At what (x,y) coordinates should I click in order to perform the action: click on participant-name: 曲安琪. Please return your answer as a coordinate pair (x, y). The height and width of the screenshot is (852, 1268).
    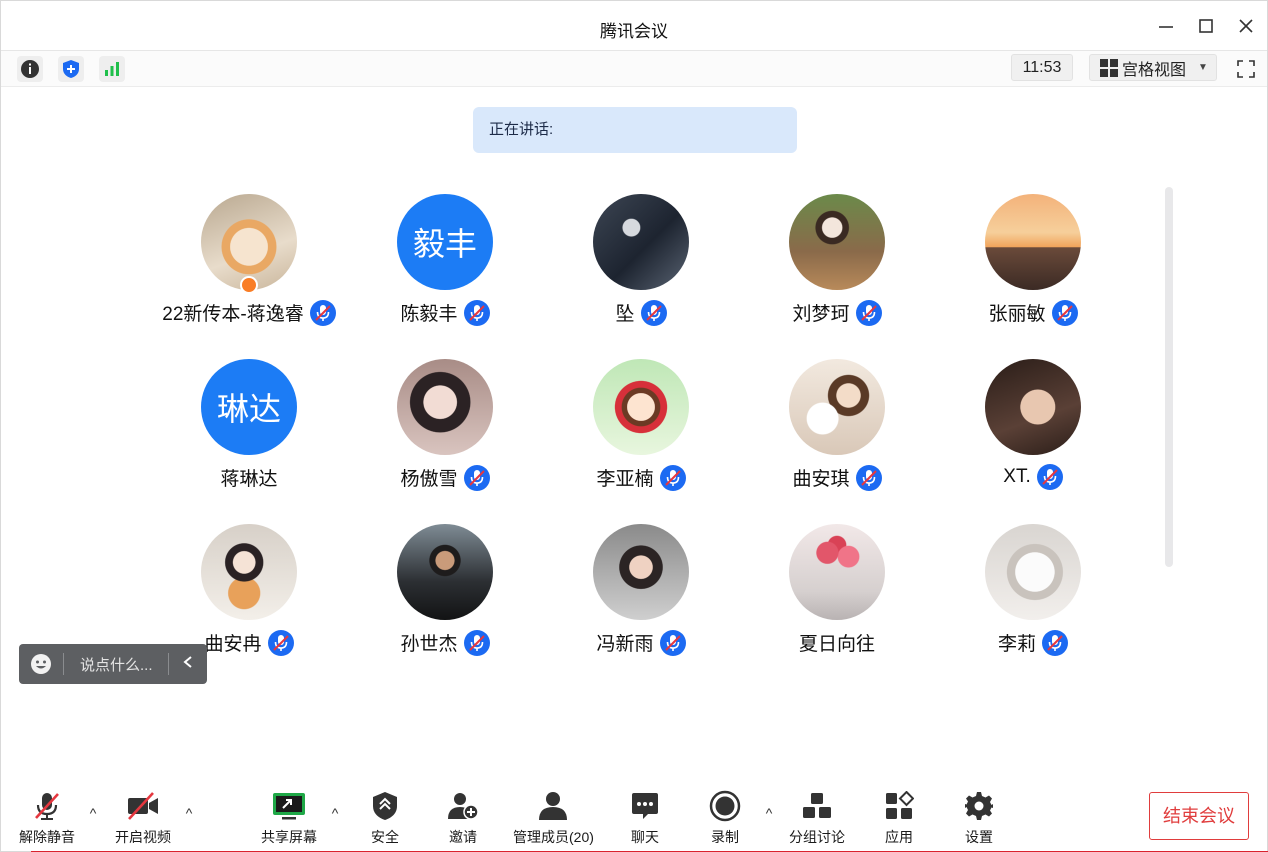
    Looking at the image, I should click on (821, 479).